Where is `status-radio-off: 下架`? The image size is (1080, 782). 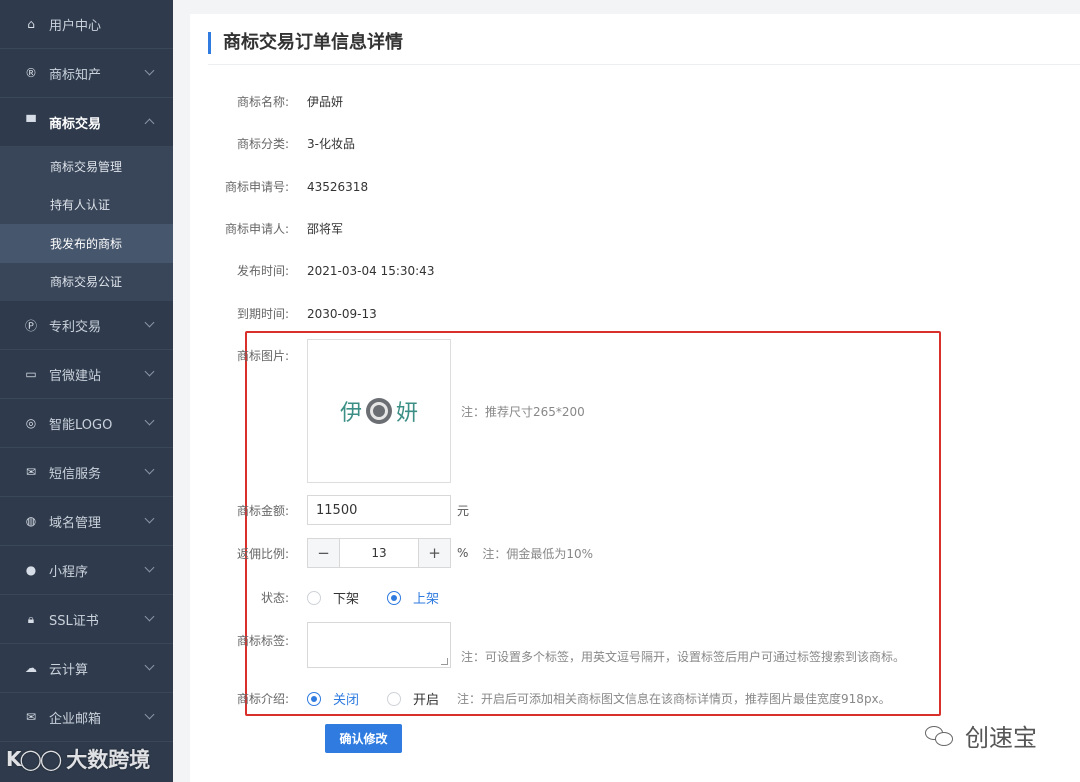
status-radio-off: 下架 is located at coordinates (333, 597).